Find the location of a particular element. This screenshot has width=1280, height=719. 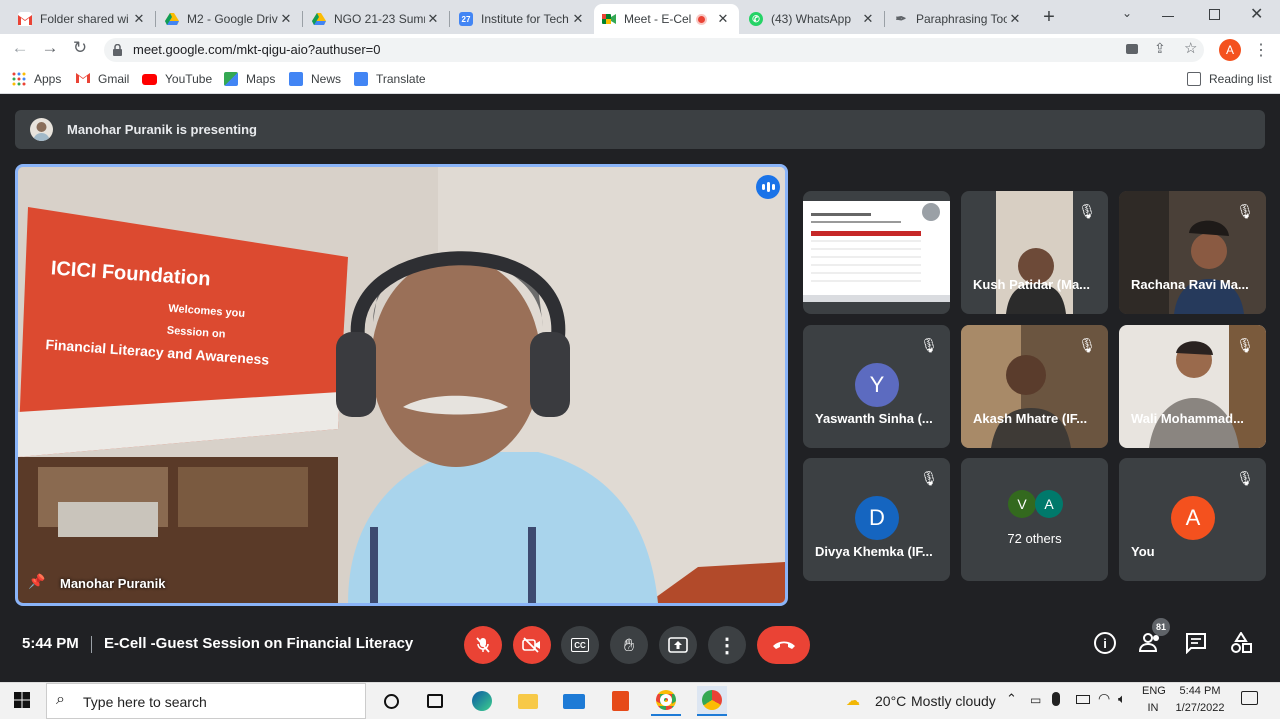

profile-avatar: A is located at coordinates (1230, 50).